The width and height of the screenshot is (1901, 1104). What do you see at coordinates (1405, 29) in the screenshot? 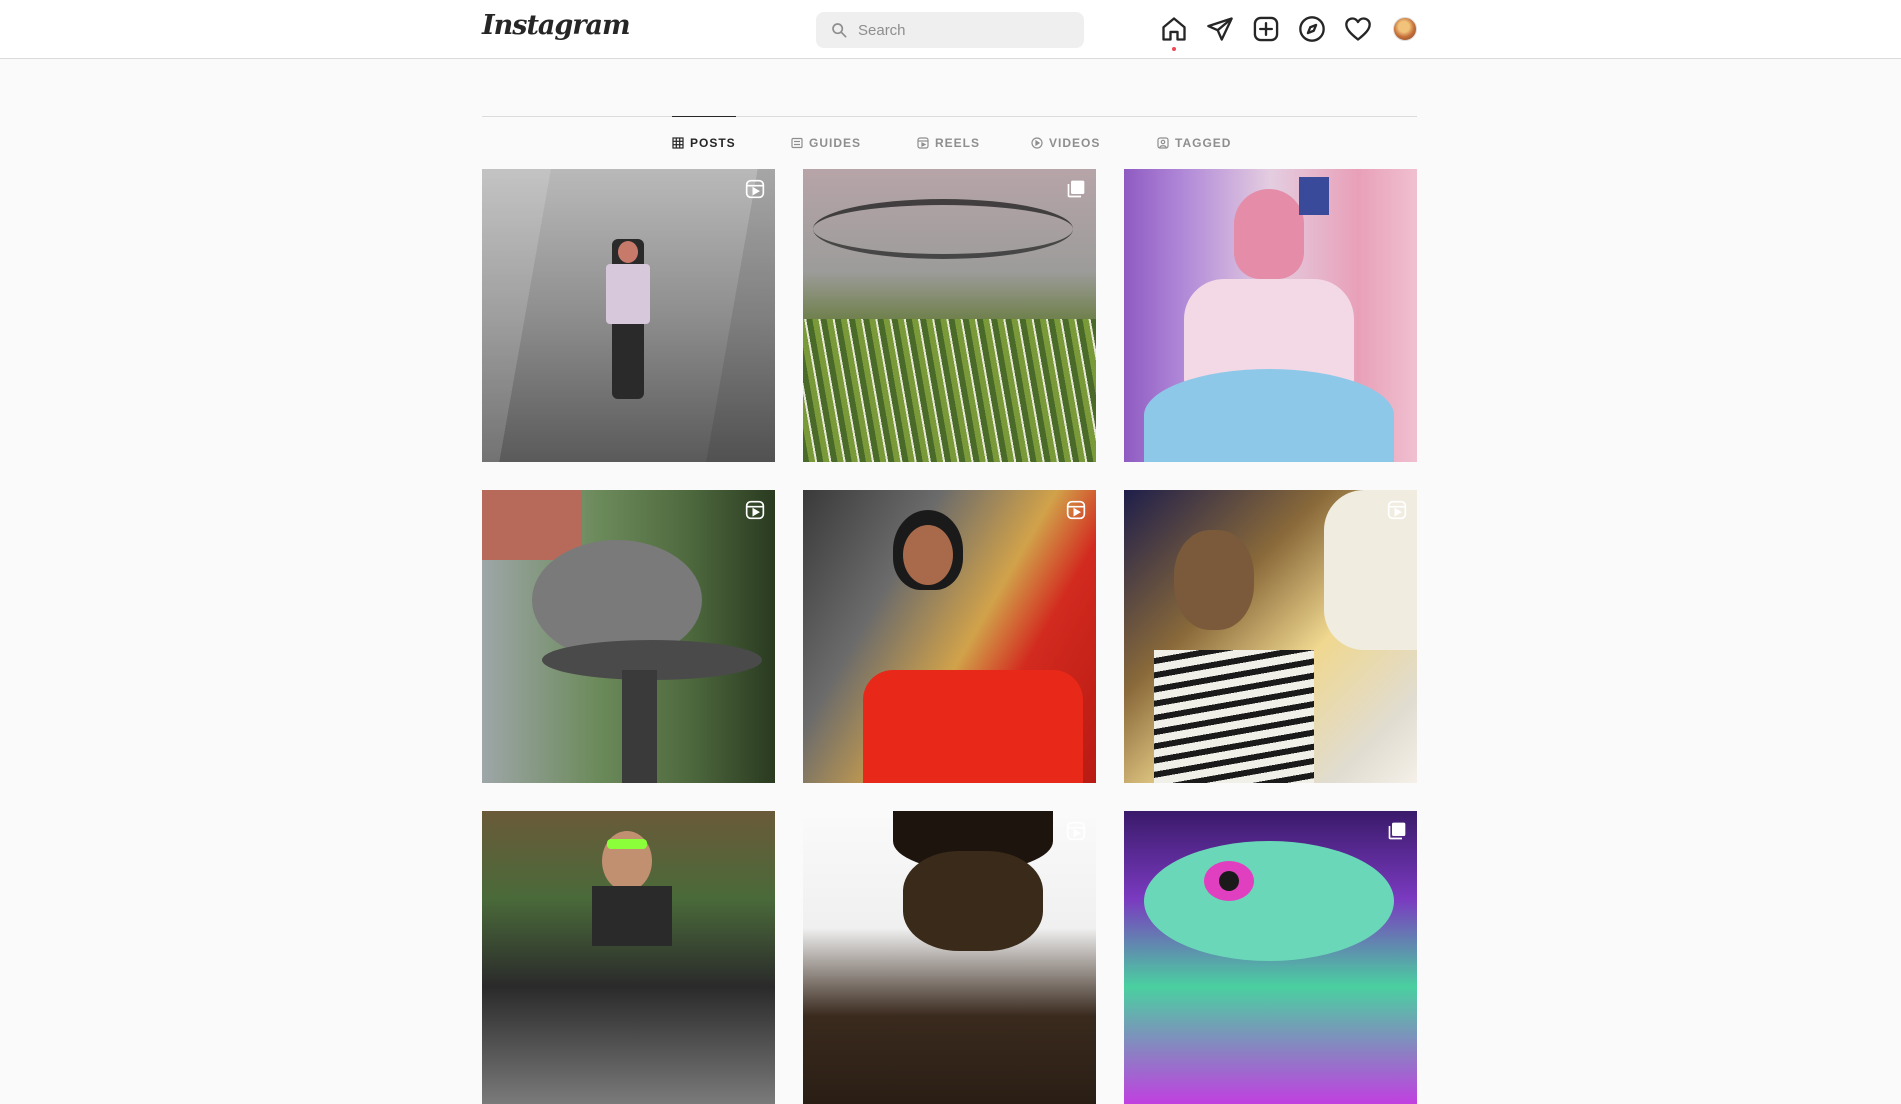
I see `profile-avatar` at bounding box center [1405, 29].